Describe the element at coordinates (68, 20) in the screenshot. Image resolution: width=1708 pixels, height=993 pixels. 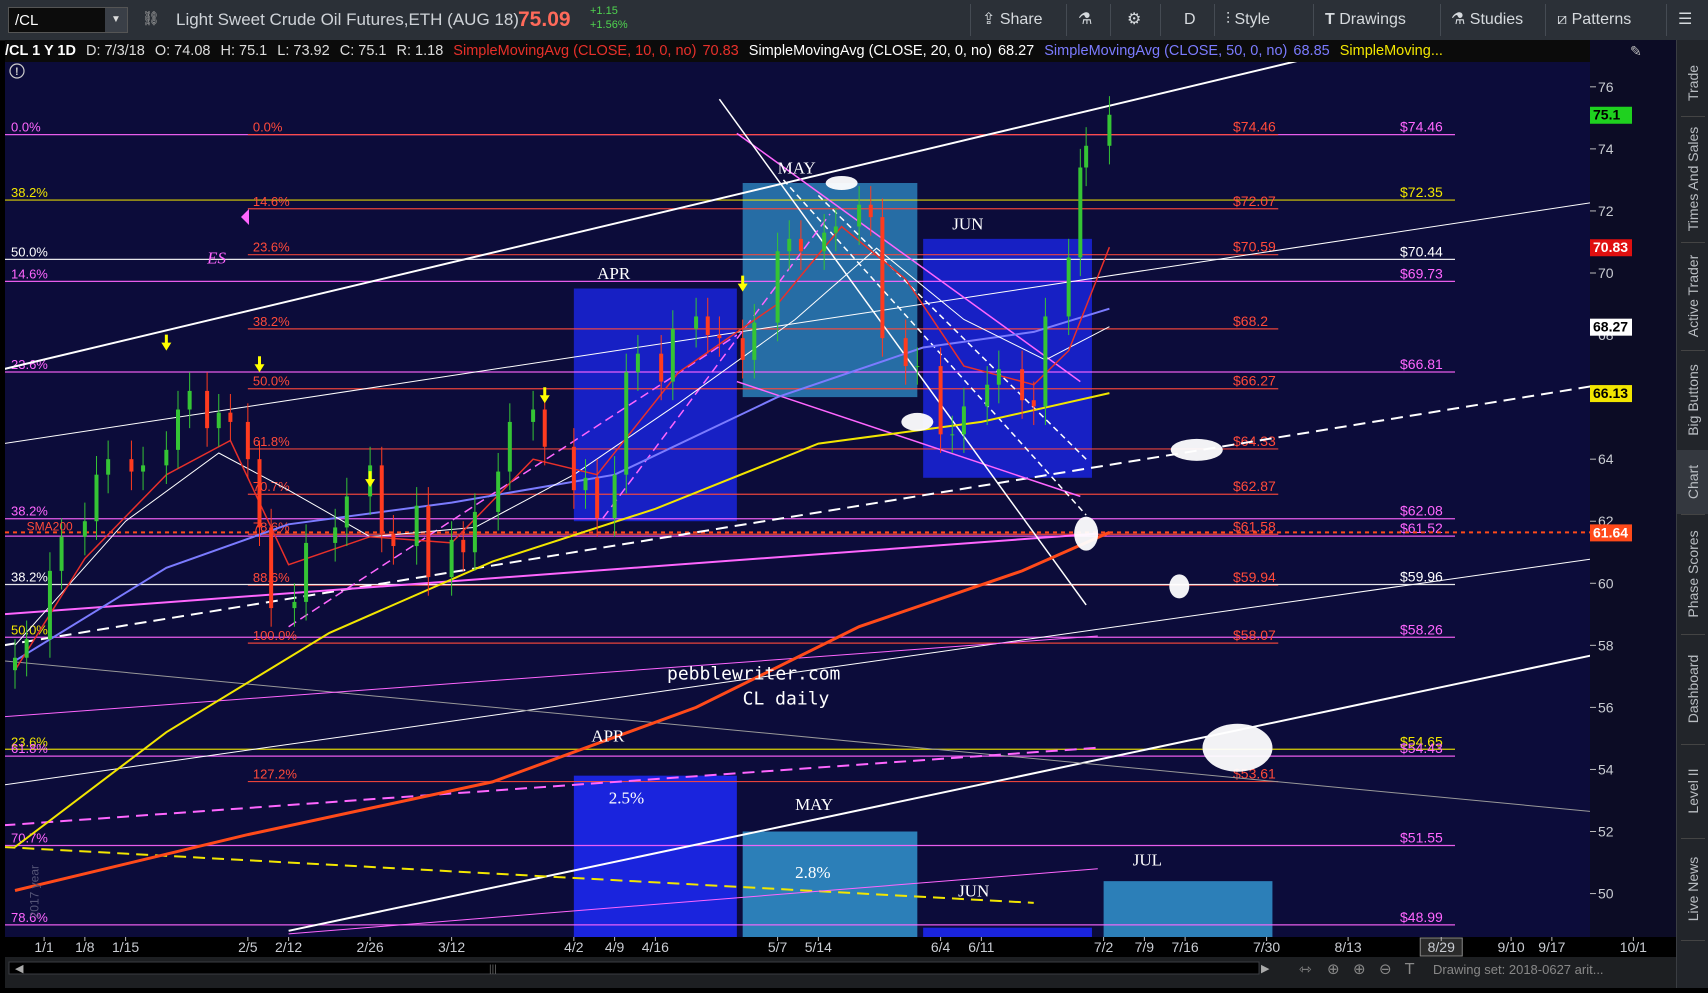
I see `symbol-input: /CL ▼` at that location.